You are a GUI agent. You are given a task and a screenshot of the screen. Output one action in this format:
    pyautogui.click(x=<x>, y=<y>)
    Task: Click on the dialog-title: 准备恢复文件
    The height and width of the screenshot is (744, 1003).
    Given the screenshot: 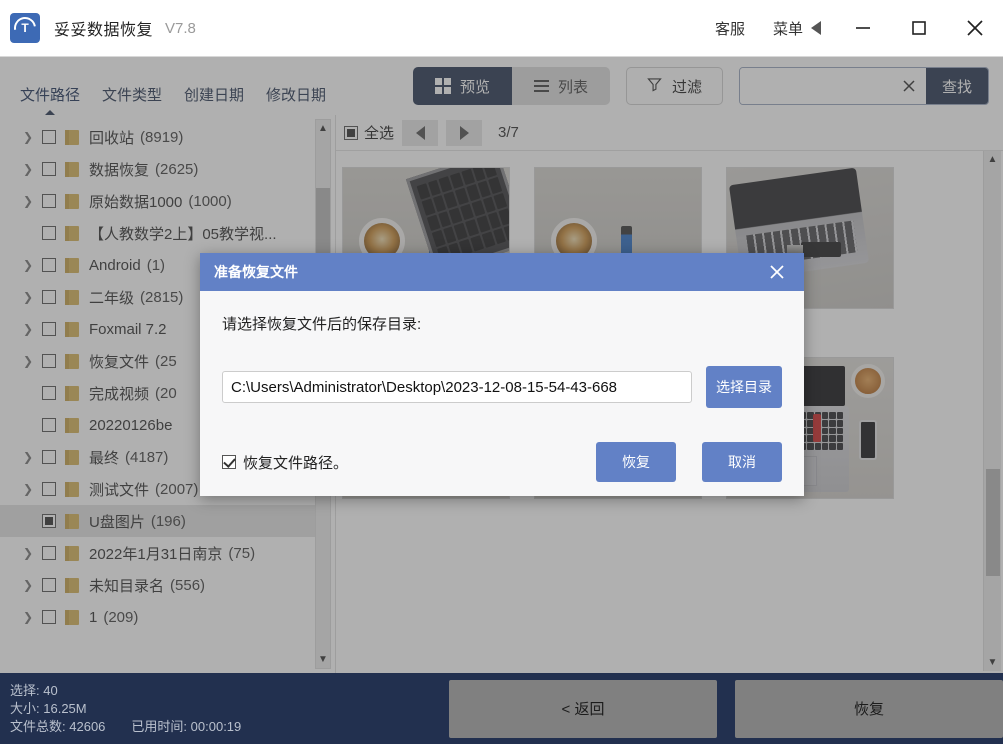 What is the action you would take?
    pyautogui.click(x=256, y=272)
    